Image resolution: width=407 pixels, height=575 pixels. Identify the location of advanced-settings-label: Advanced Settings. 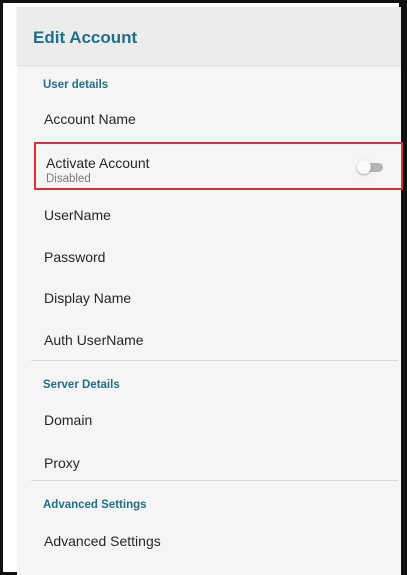
(102, 541).